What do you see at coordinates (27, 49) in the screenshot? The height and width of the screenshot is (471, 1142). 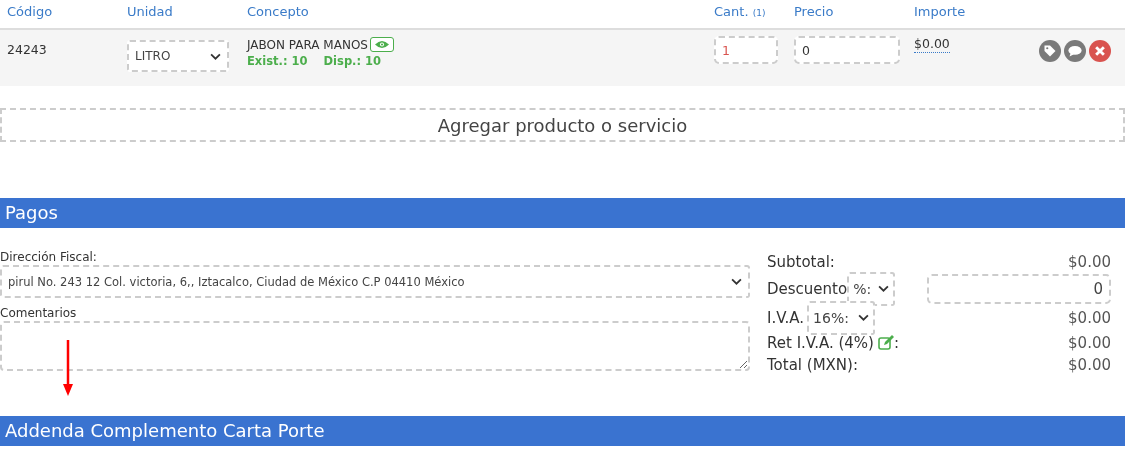 I see `table-cell-text: 24243` at bounding box center [27, 49].